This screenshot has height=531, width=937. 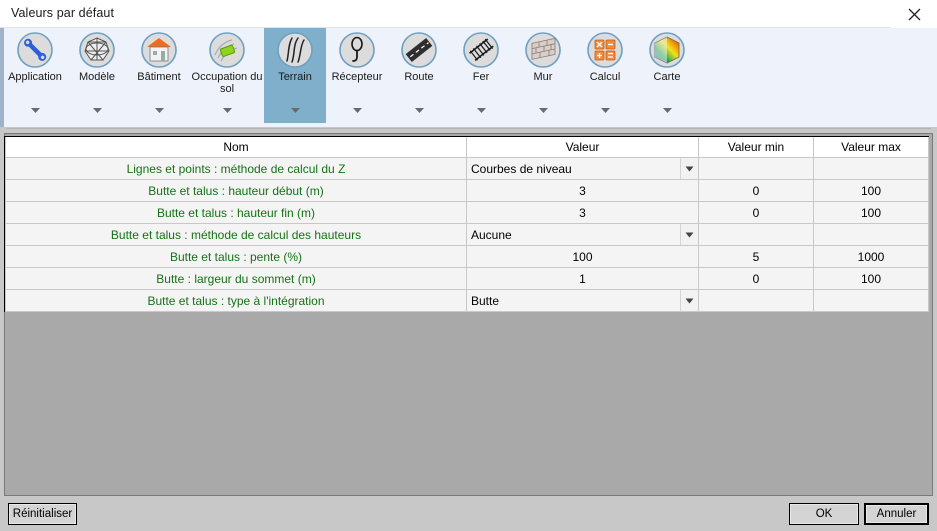 I want to click on ribbon-tab-b-timent: Bâtiment, so click(x=159, y=75).